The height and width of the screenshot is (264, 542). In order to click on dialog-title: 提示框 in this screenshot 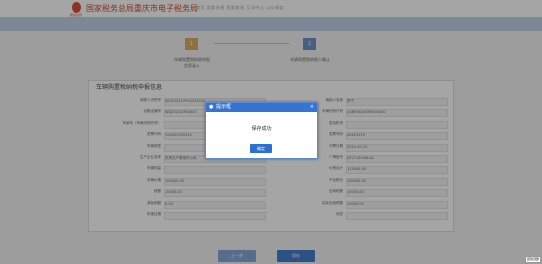, I will do `click(224, 107)`.